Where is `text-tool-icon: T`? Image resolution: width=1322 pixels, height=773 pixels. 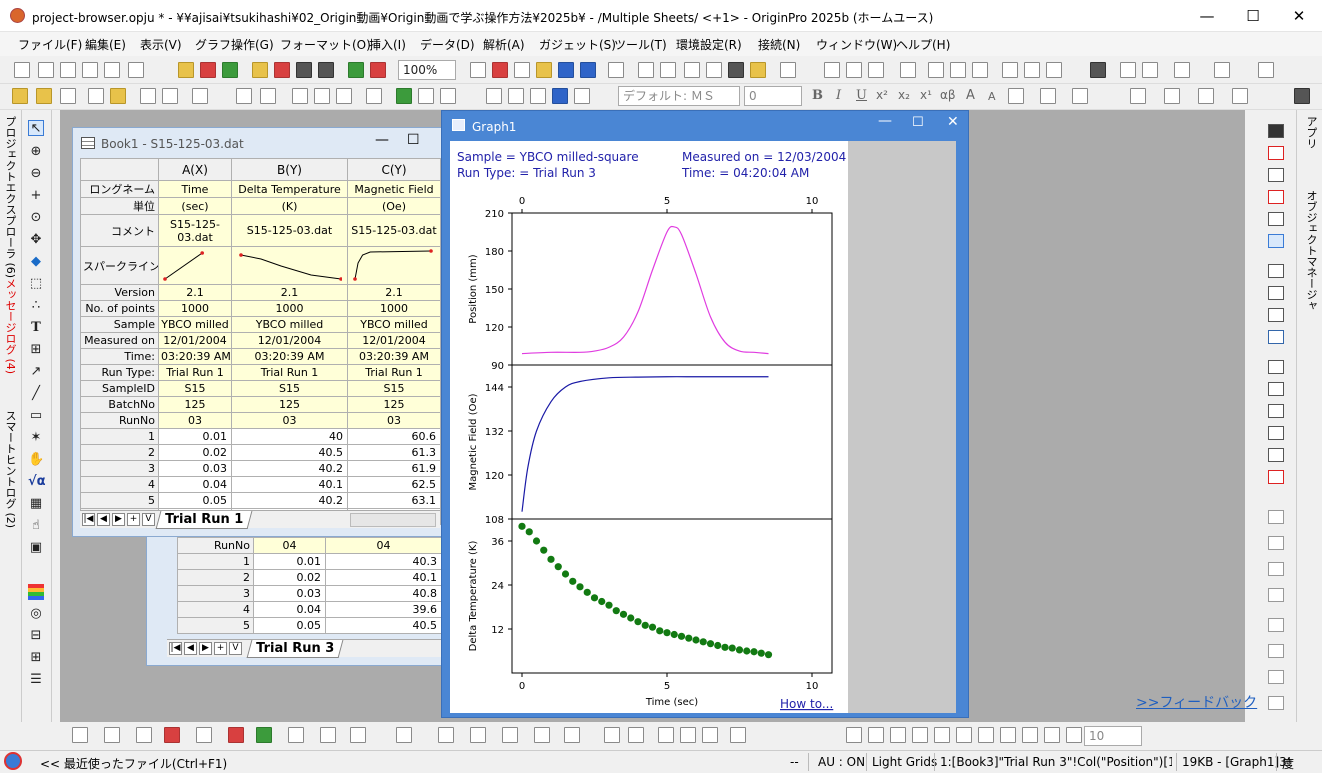
text-tool-icon: T is located at coordinates (36, 328).